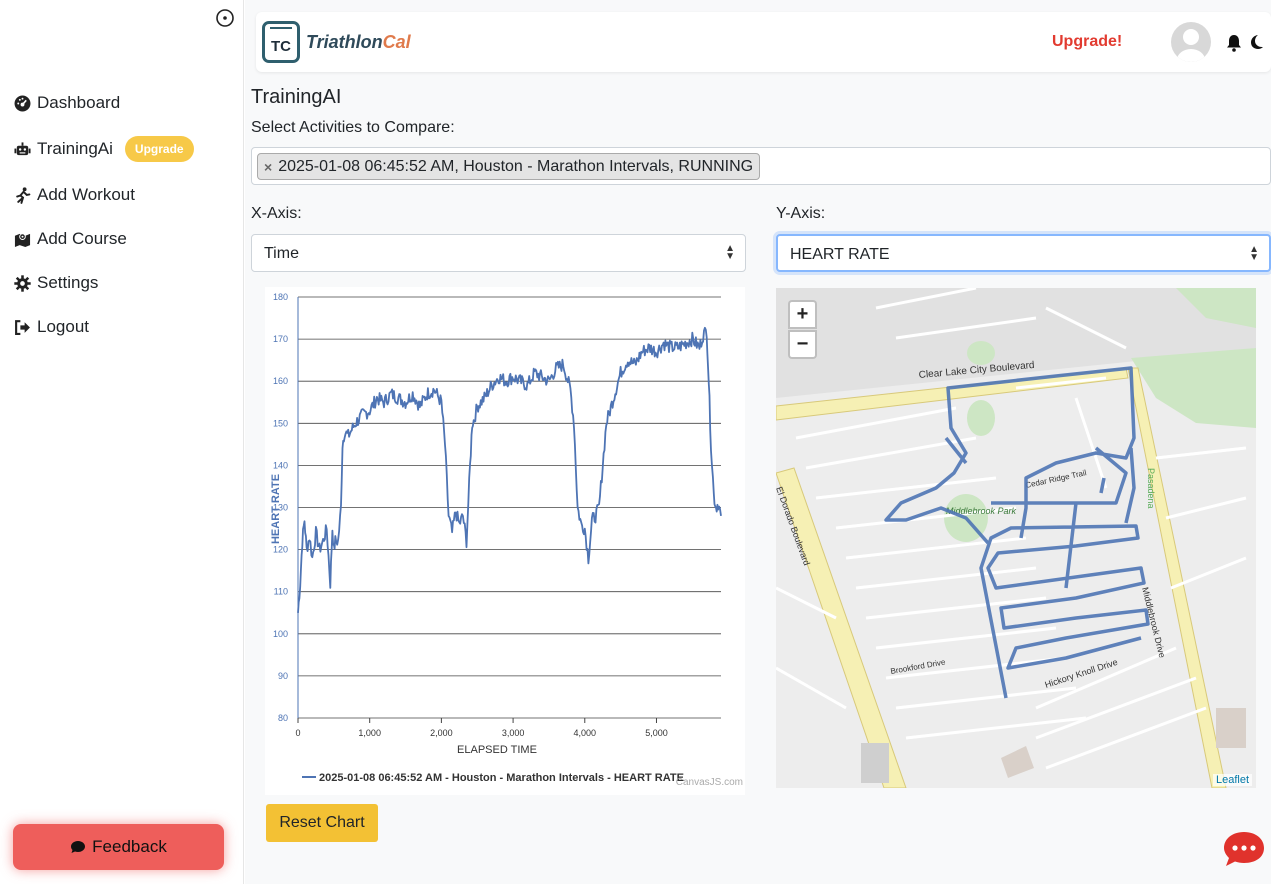 The image size is (1271, 884). I want to click on robot-icon, so click(22, 148).